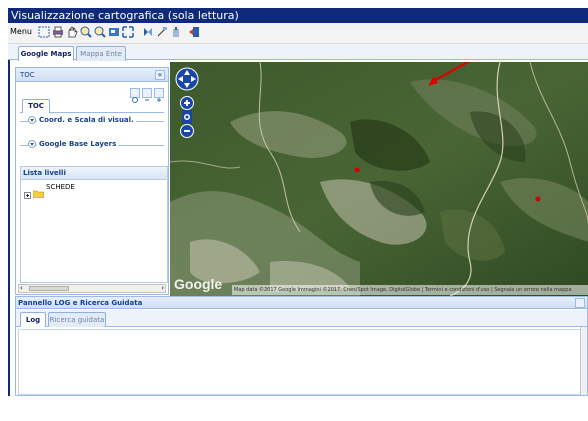 This screenshot has width=588, height=421. I want to click on zoom-out-button, so click(187, 131).